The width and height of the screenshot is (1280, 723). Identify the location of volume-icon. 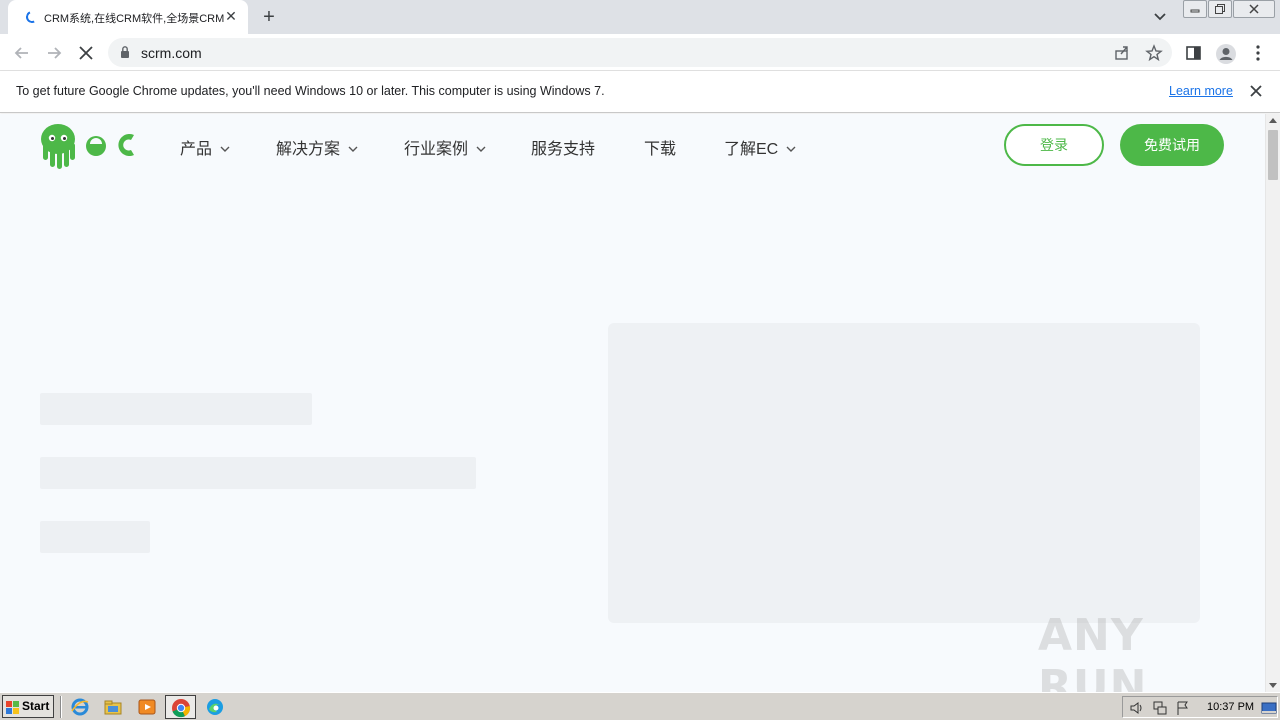
(1137, 708).